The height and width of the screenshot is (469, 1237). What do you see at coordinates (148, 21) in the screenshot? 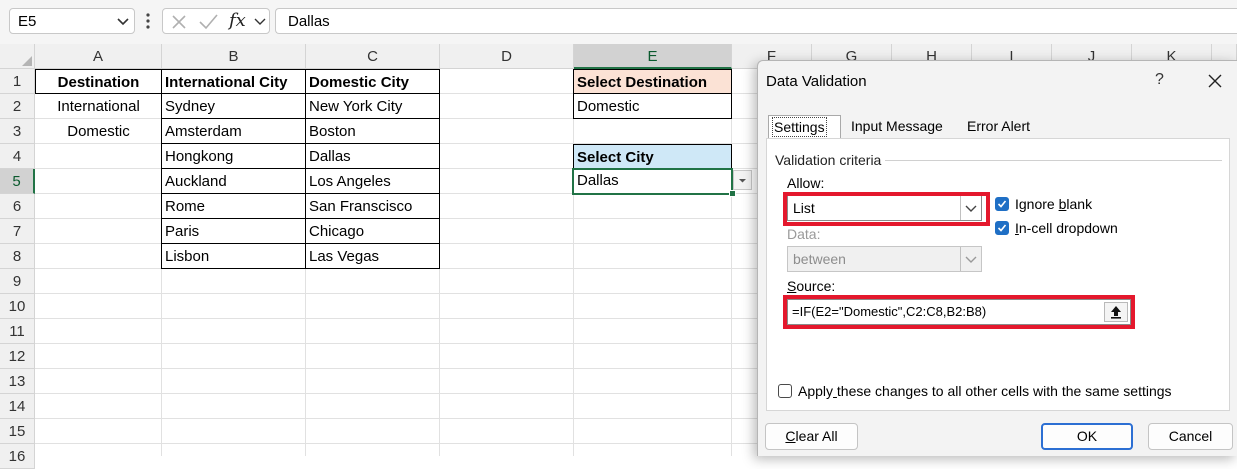
I see `more-dots-icon` at bounding box center [148, 21].